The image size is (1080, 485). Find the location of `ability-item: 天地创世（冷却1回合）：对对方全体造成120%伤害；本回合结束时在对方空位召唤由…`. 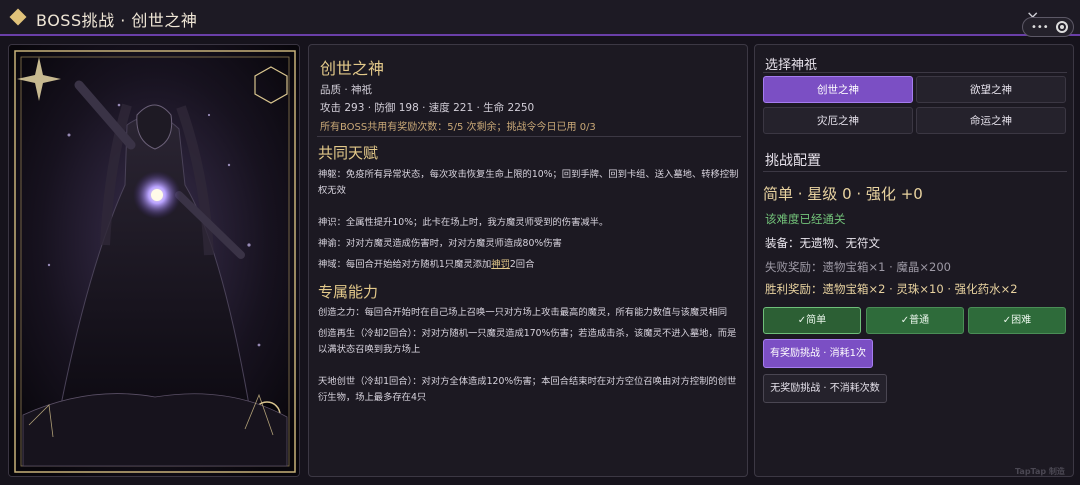

ability-item: 天地创世（冷却1回合）：对对方全体造成120%伤害；本回合结束时在对方空位召唤由… is located at coordinates (527, 389).